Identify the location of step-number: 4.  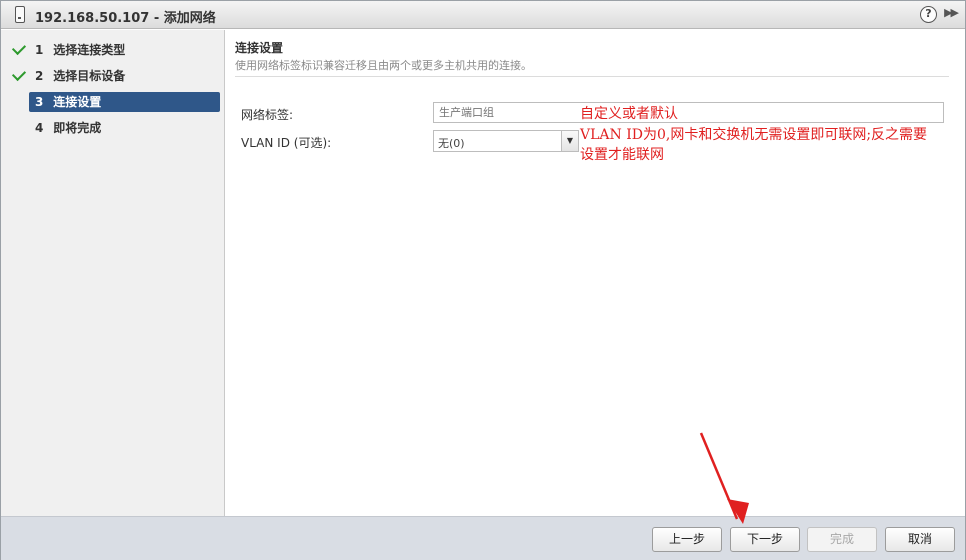
(39, 128).